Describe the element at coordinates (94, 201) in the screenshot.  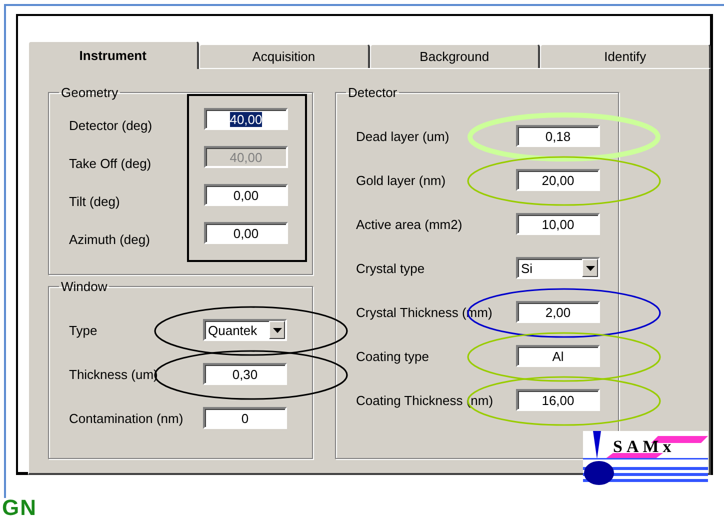
I see `field-label: Tilt (deg)` at that location.